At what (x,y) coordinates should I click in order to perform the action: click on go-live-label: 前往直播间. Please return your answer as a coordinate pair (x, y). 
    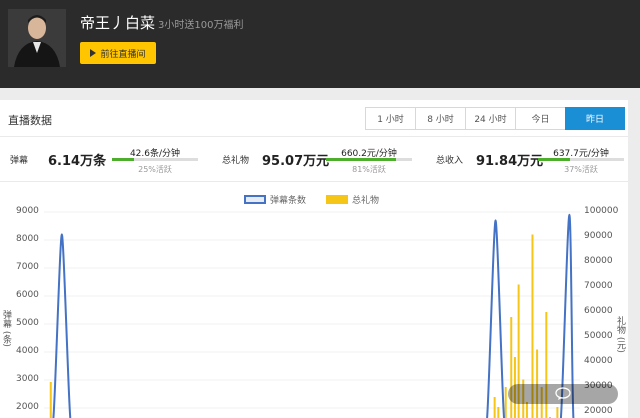
    Looking at the image, I should click on (123, 54).